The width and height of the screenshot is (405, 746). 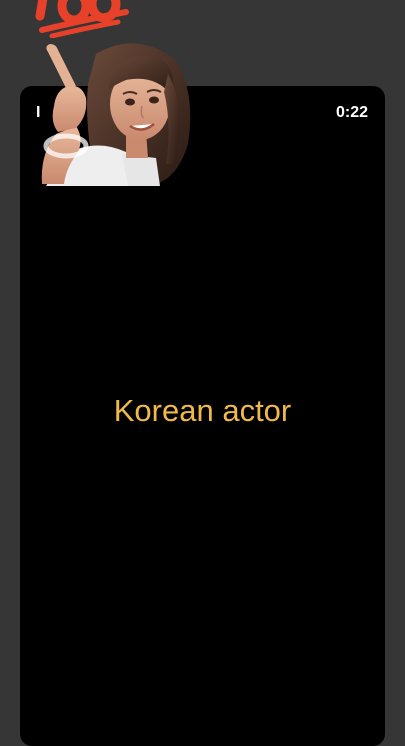 I want to click on video-timer: 0:22, so click(x=351, y=112).